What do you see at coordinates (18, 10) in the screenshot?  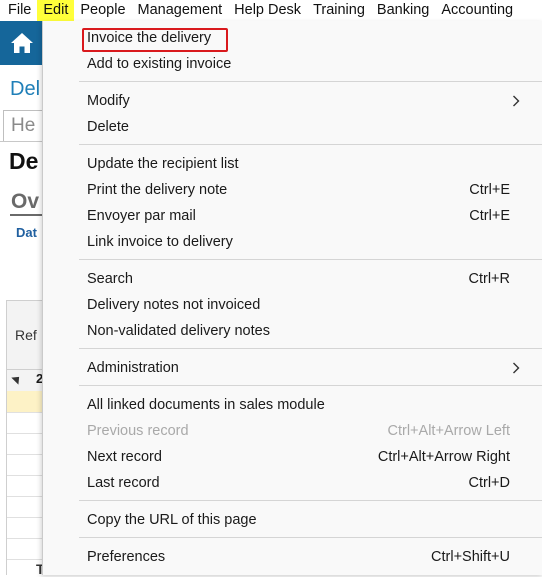 I see `menu-file: File` at bounding box center [18, 10].